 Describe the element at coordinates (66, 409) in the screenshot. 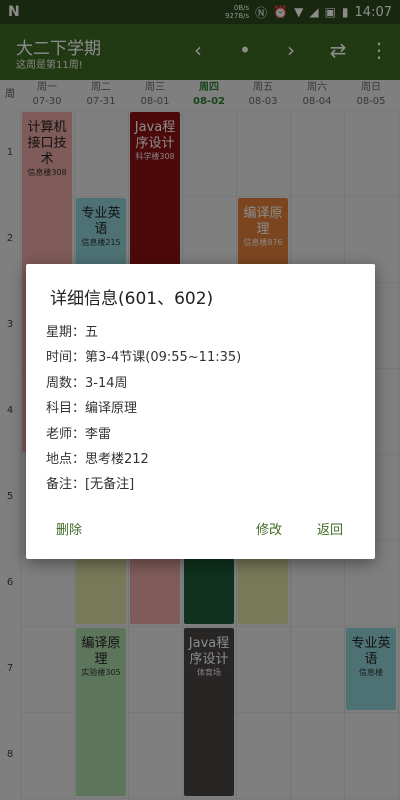

I see `detail-label: 科目：` at that location.